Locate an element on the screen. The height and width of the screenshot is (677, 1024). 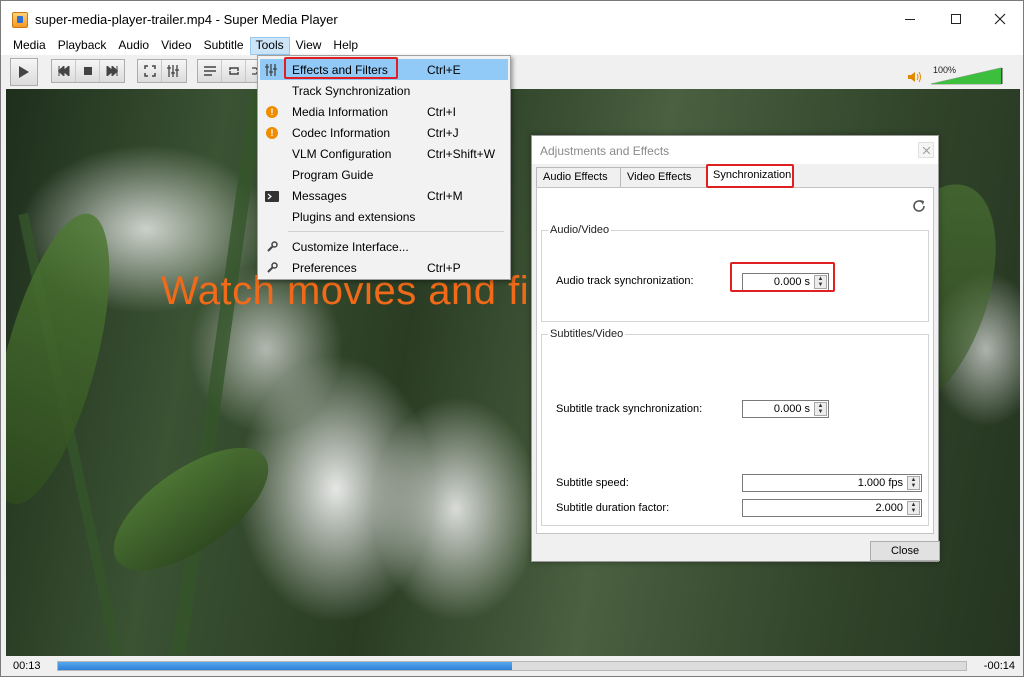
menu-media: Media is located at coordinates (29, 46).